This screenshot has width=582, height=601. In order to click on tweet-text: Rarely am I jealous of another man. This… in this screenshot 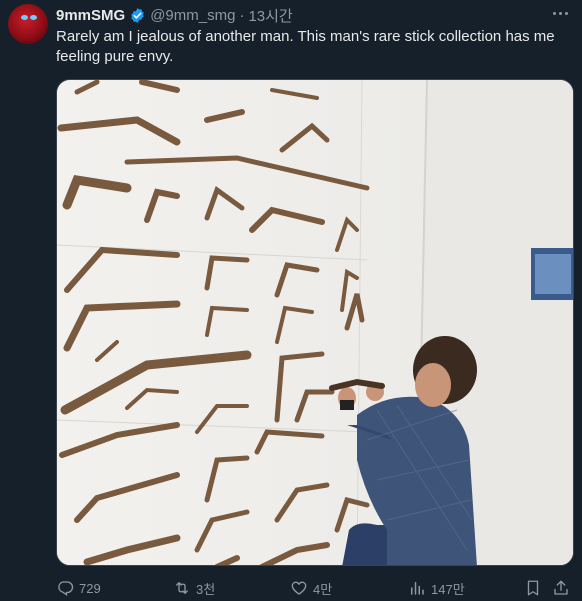, I will do `click(305, 46)`.